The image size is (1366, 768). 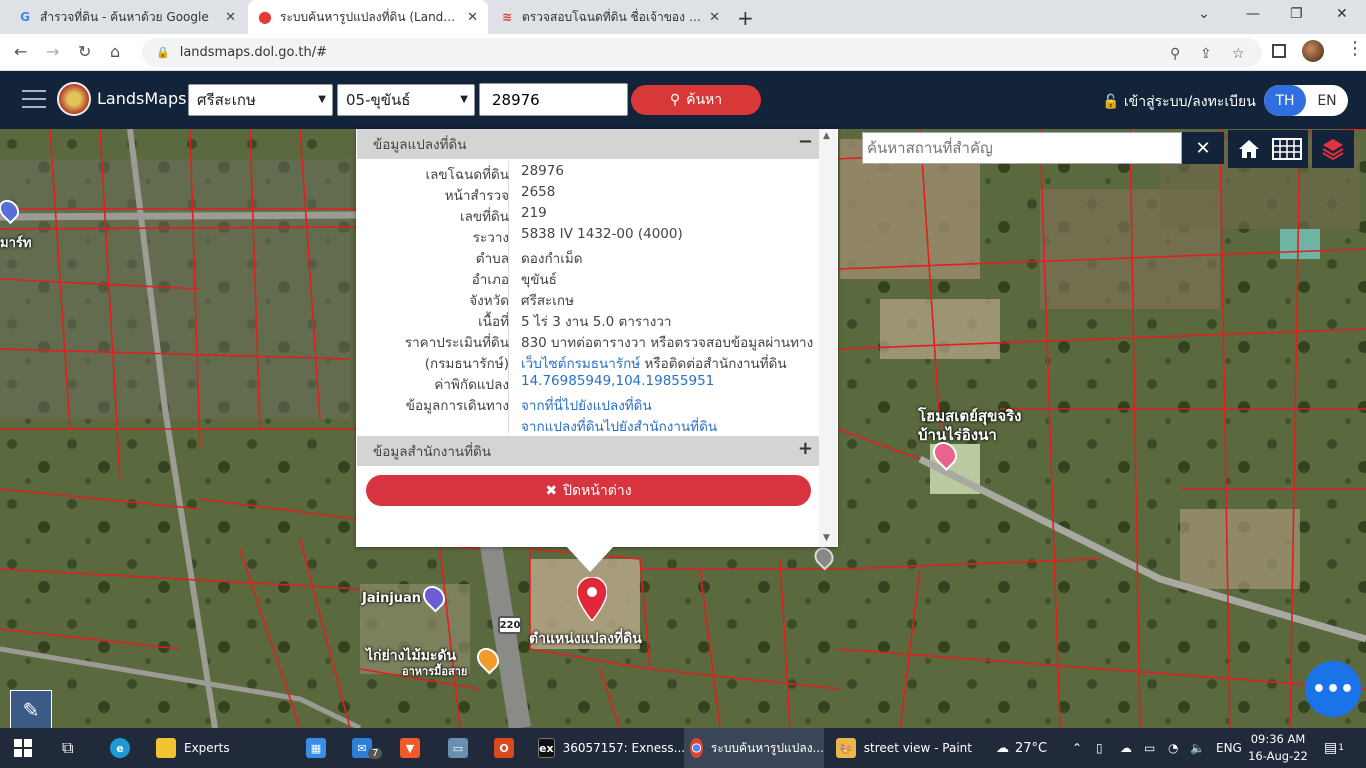 I want to click on task-view-icon: ⧉, so click(x=67, y=748).